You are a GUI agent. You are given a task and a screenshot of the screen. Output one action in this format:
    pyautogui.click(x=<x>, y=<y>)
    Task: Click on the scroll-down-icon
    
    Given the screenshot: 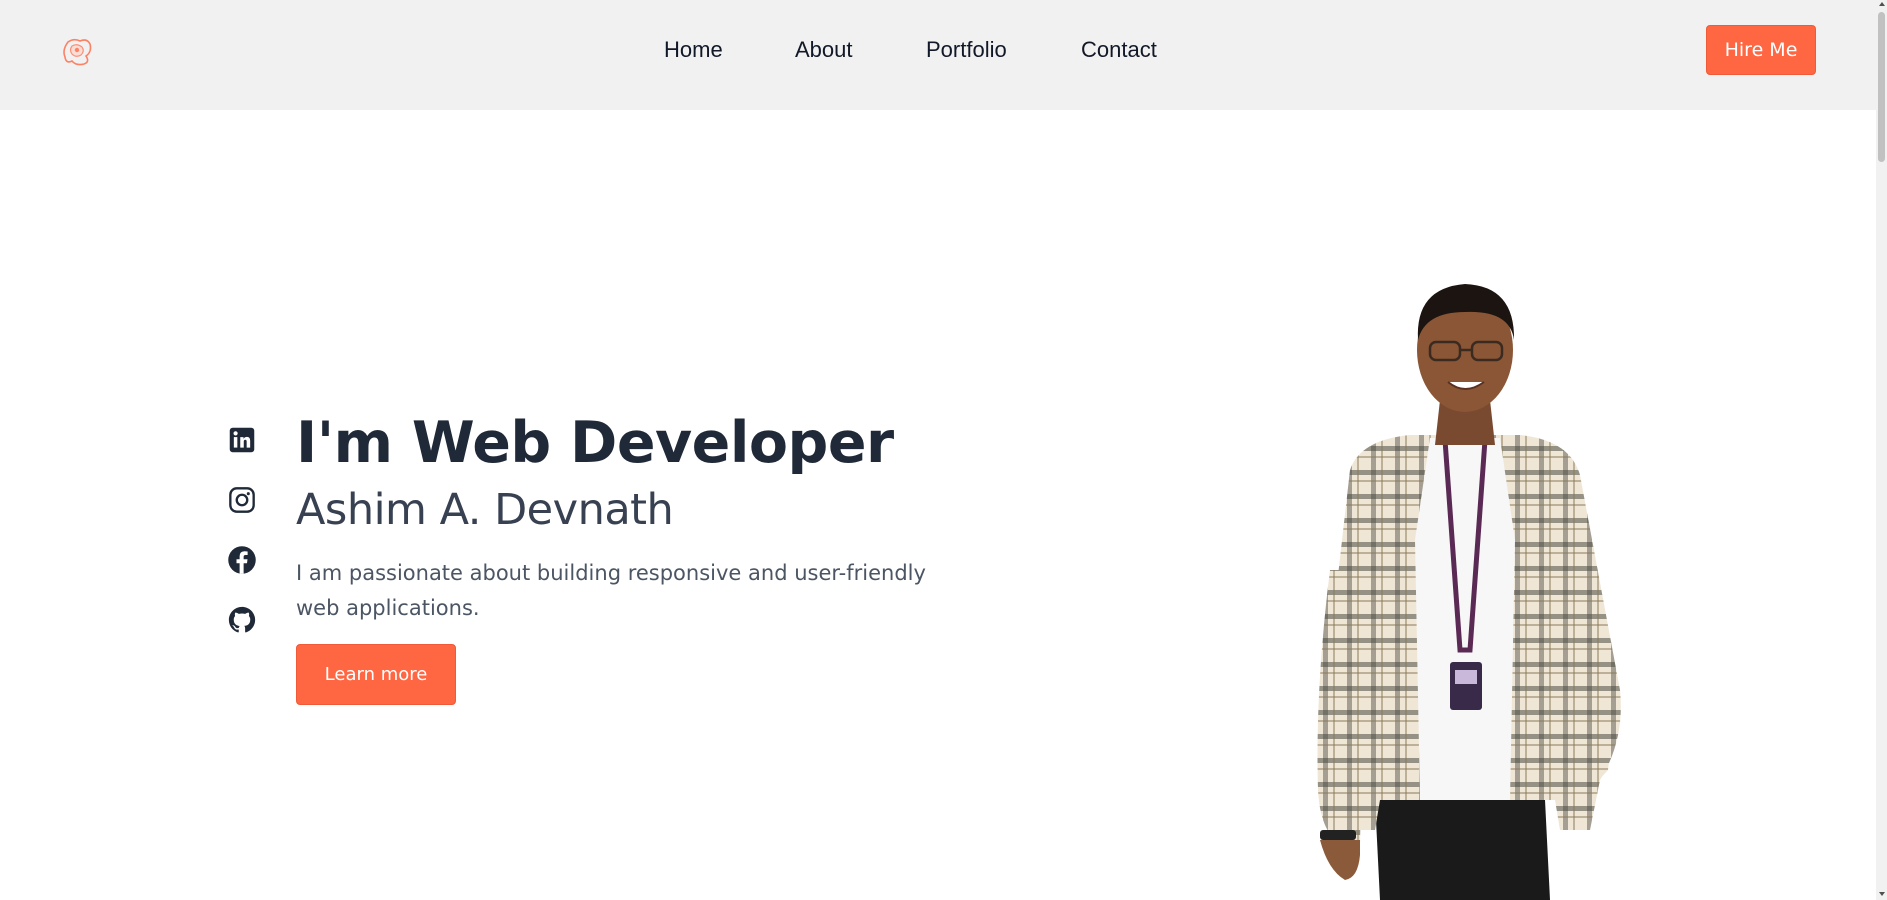 What is the action you would take?
    pyautogui.click(x=1882, y=894)
    